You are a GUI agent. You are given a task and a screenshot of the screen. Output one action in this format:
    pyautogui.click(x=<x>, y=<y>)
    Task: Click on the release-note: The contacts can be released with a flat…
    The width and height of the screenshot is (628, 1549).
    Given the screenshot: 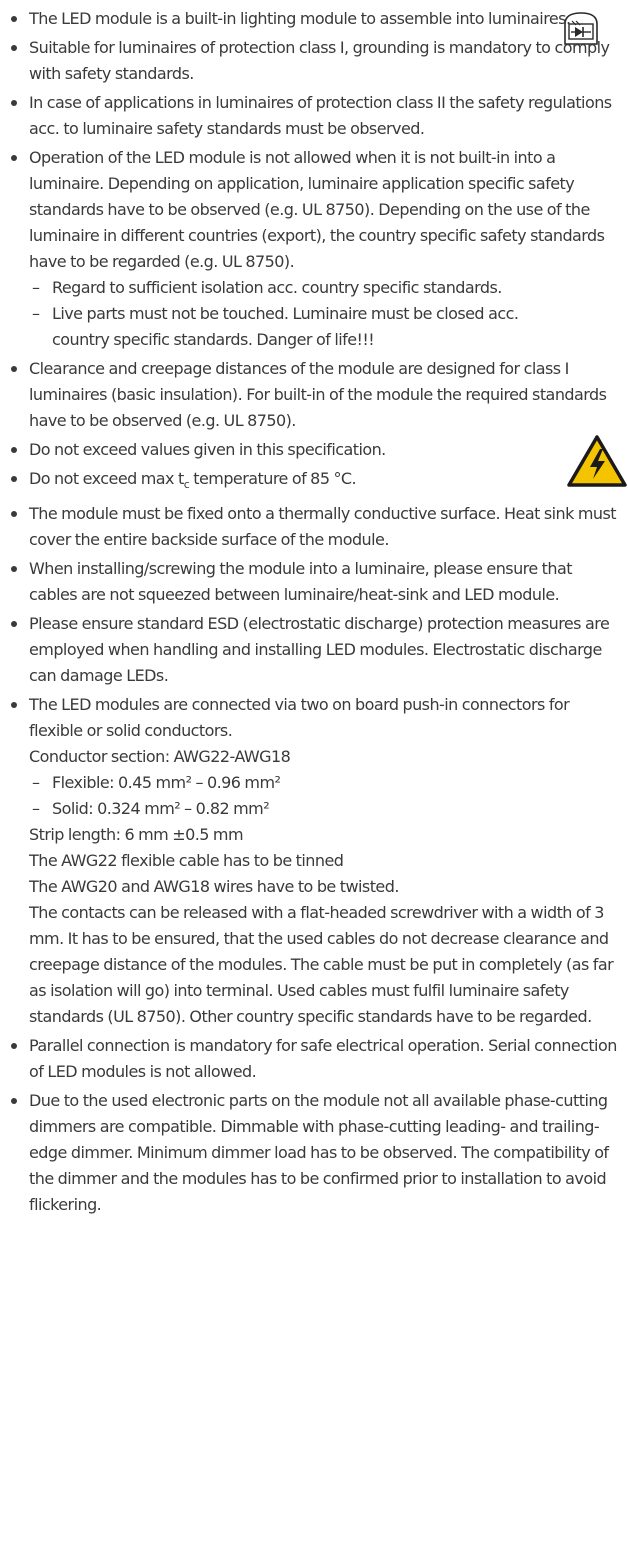 What is the action you would take?
    pyautogui.click(x=321, y=965)
    